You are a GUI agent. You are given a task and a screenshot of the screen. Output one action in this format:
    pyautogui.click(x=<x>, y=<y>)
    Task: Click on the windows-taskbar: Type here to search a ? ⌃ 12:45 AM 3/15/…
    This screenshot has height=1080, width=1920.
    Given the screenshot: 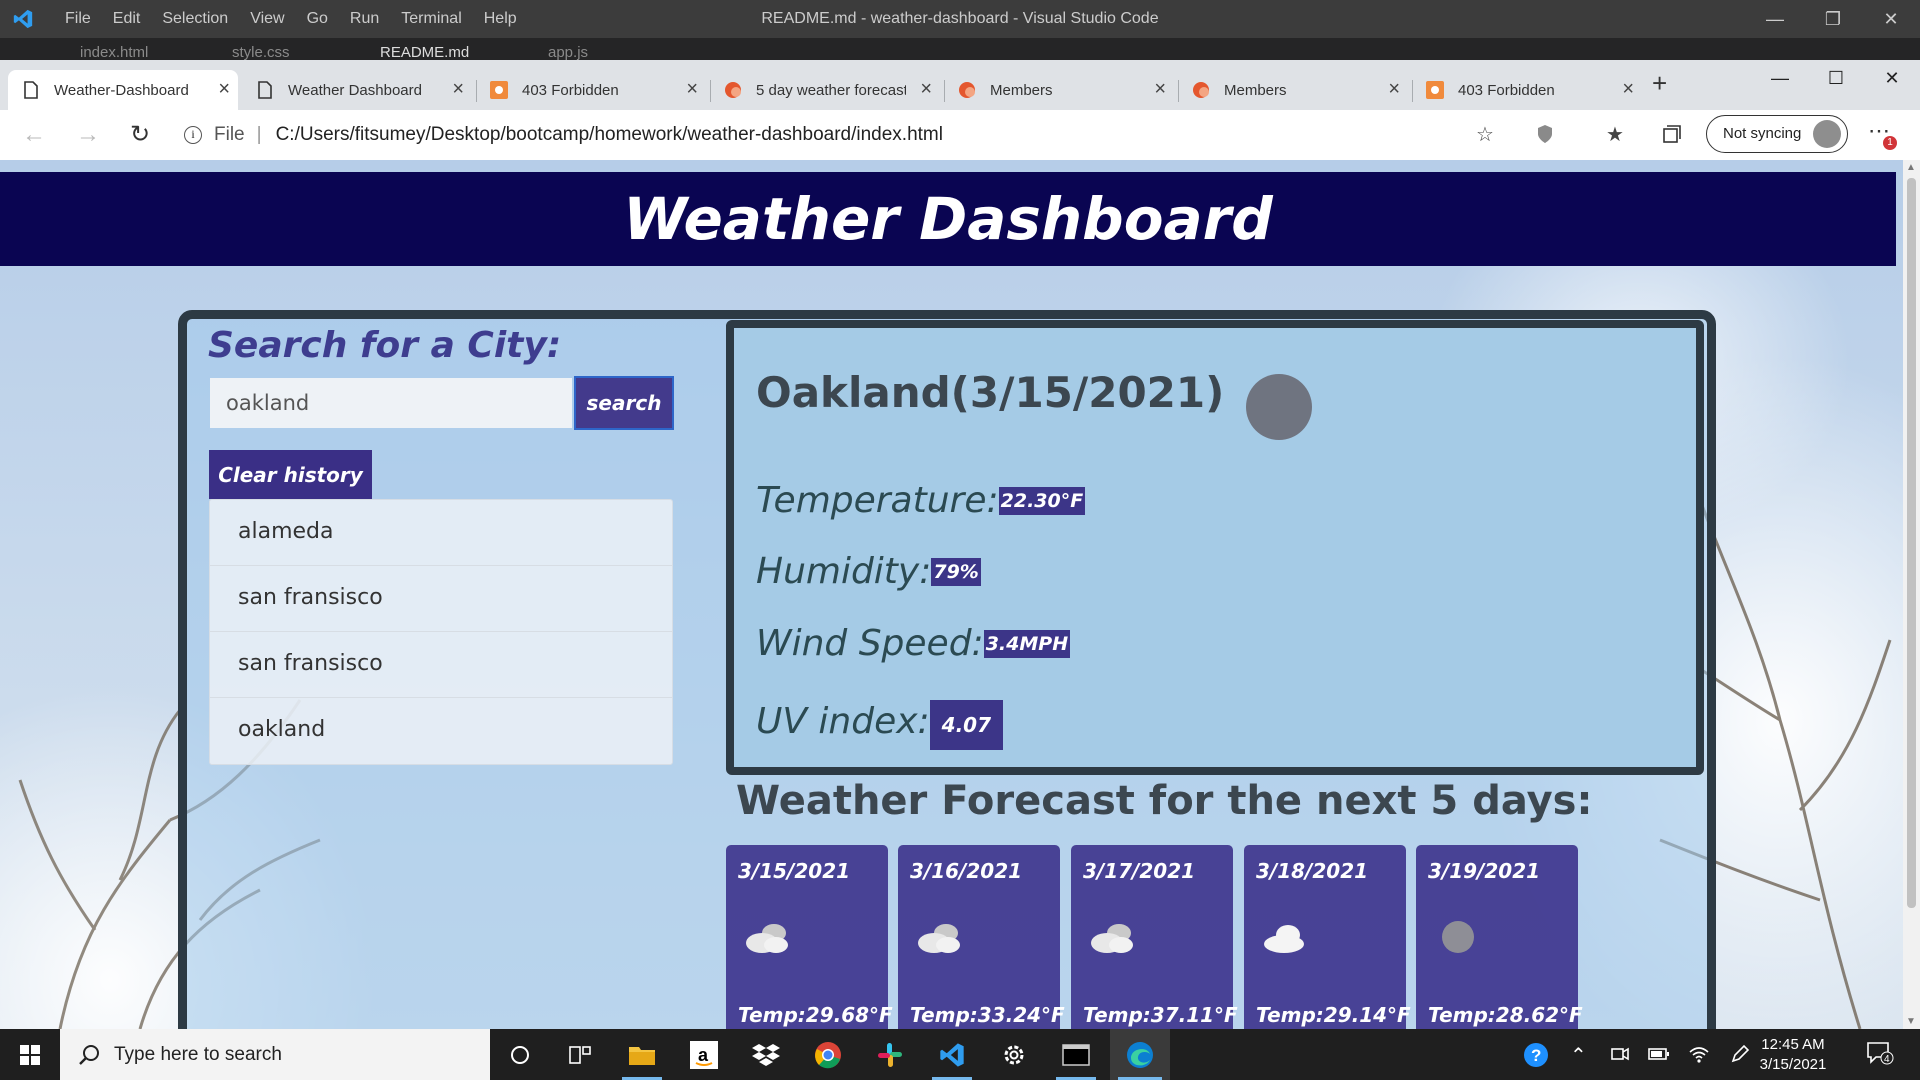 What is the action you would take?
    pyautogui.click(x=960, y=1054)
    